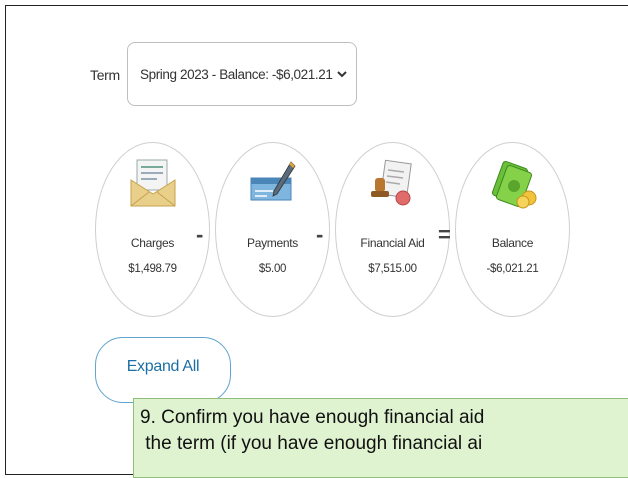 The image size is (628, 478). Describe the element at coordinates (152, 243) in the screenshot. I see `charges-label: Charges` at that location.